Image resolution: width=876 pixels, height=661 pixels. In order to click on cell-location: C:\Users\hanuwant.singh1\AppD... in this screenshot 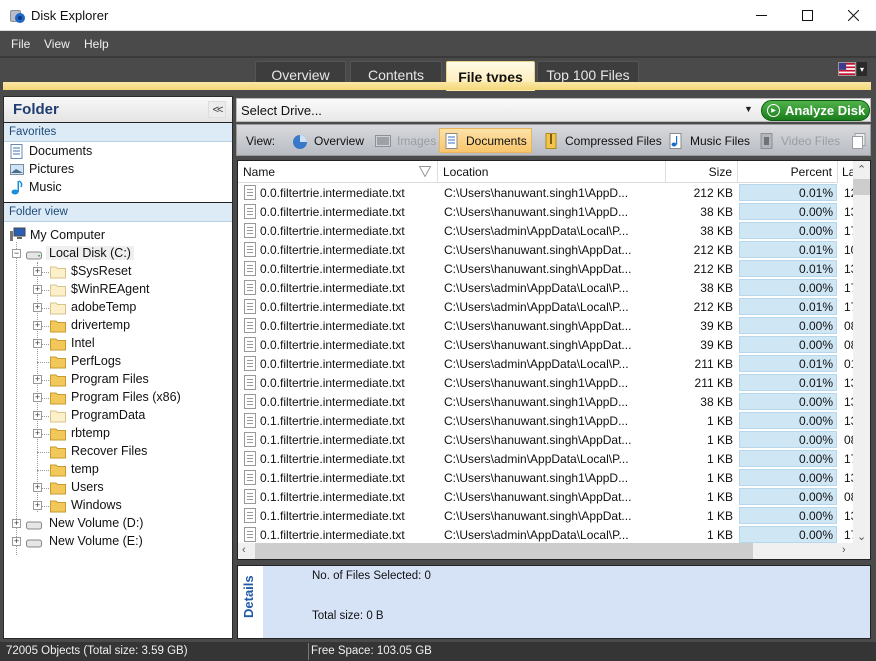, I will do `click(536, 193)`.